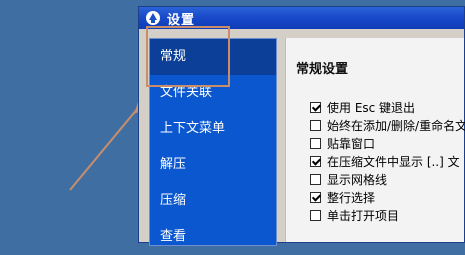 Image resolution: width=465 pixels, height=255 pixels. What do you see at coordinates (193, 128) in the screenshot?
I see `sidebar-item-label: 上下文菜单` at bounding box center [193, 128].